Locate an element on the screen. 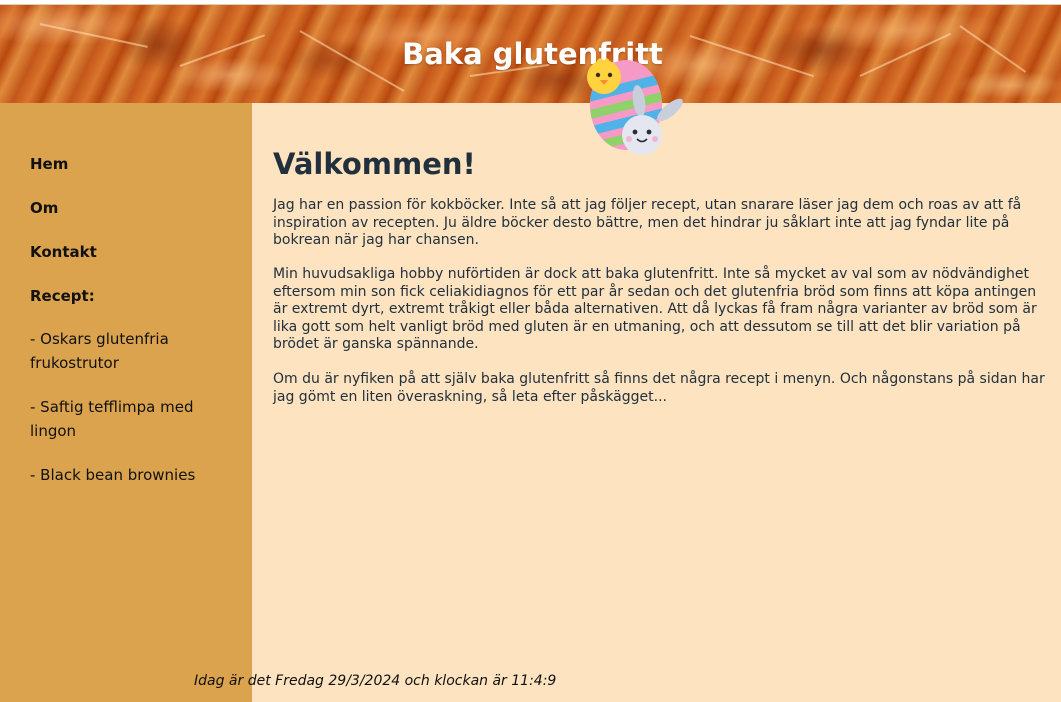  header-banner: Baka glutenfritt is located at coordinates (530, 54).